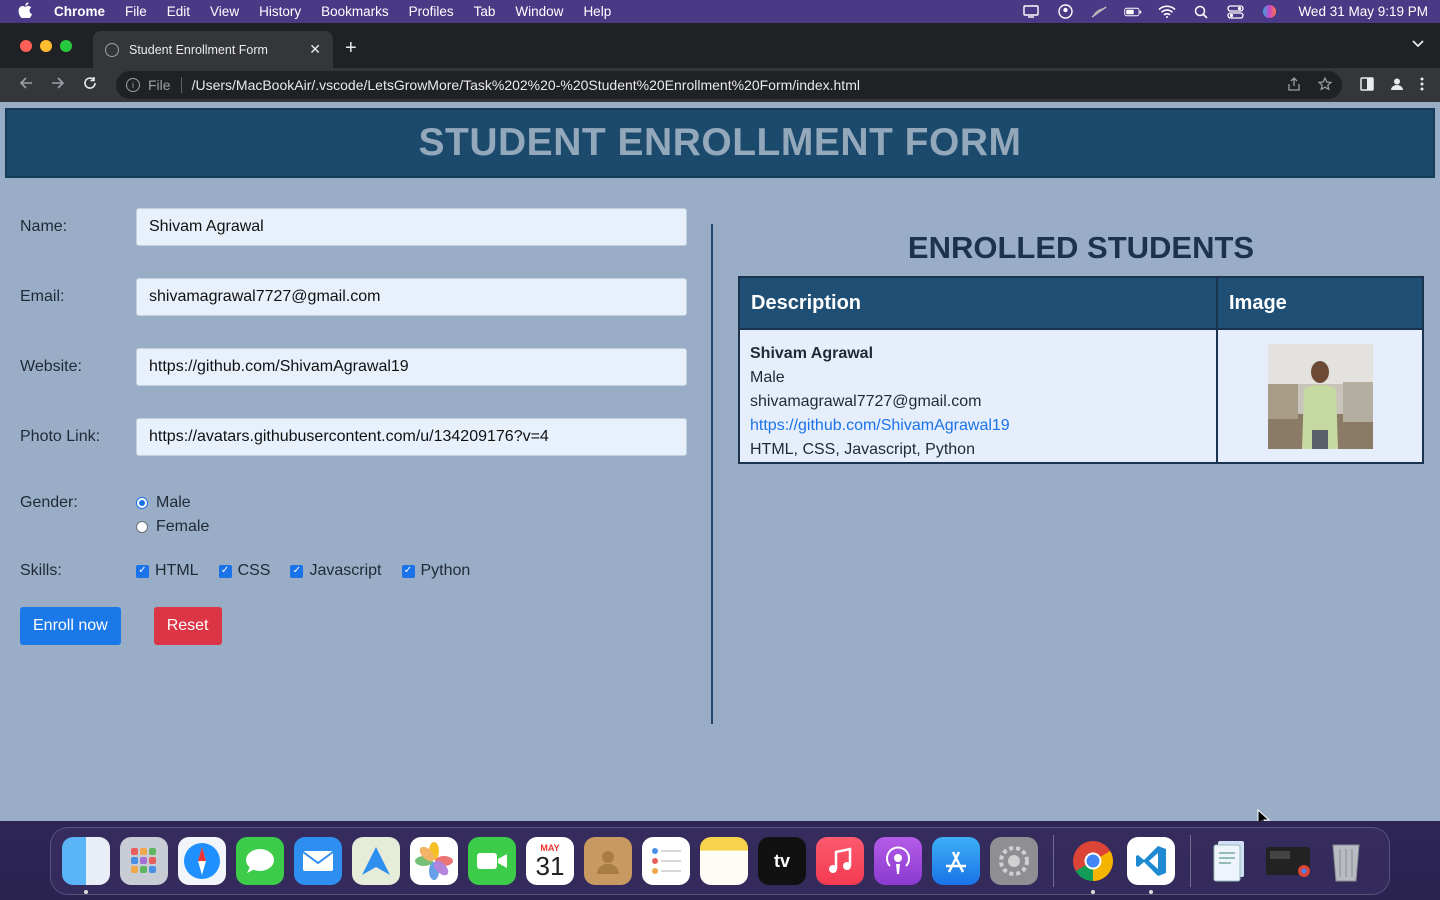 This screenshot has height=900, width=1440. I want to click on screenshots-stack-icon, so click(1288, 861).